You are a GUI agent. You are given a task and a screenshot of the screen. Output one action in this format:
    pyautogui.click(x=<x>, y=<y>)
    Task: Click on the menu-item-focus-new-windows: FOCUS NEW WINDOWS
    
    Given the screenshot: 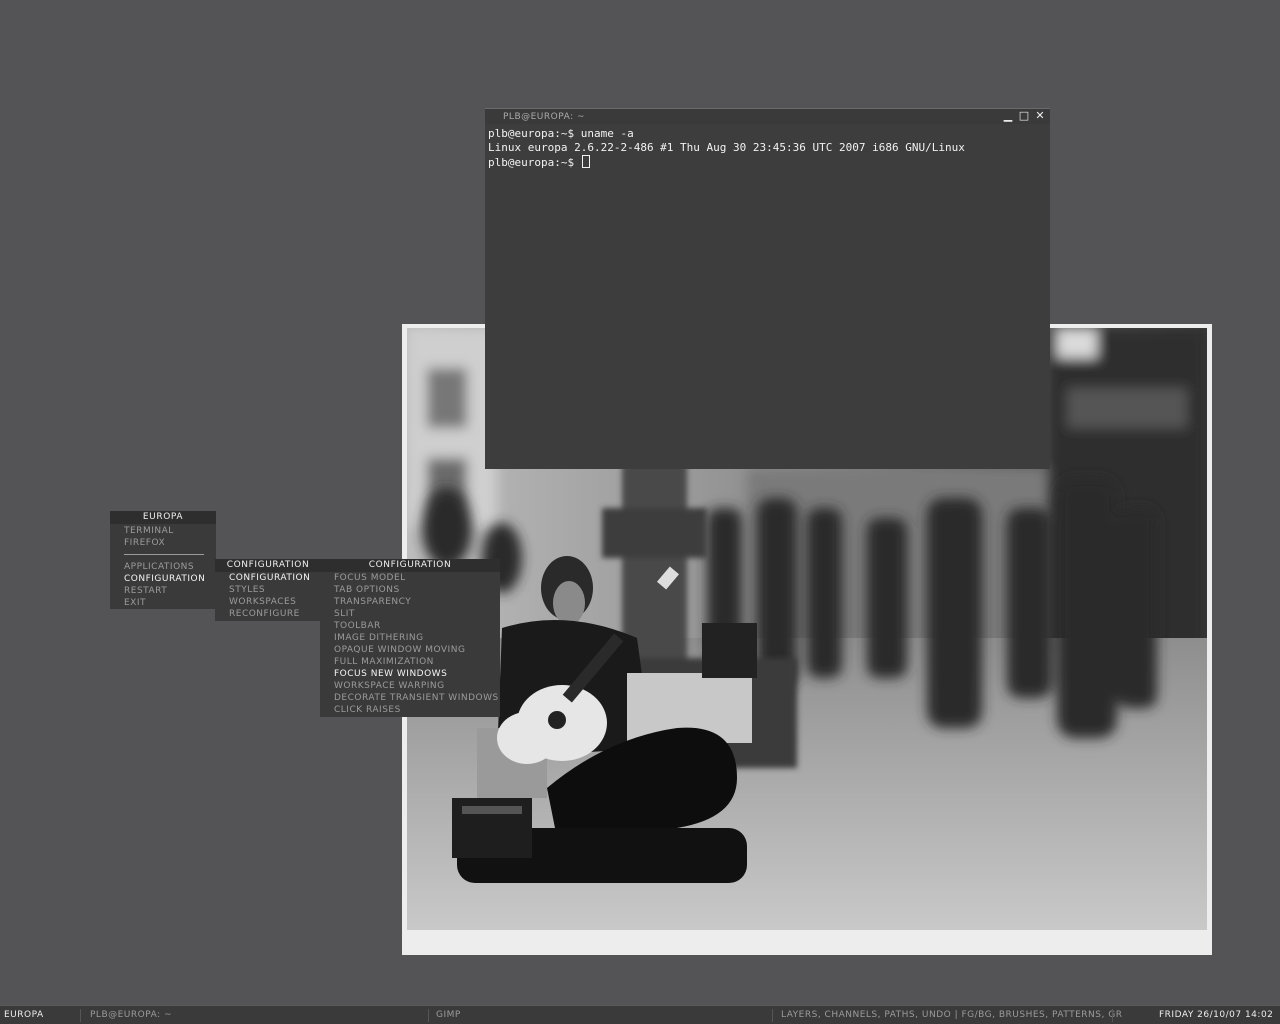 What is the action you would take?
    pyautogui.click(x=410, y=674)
    